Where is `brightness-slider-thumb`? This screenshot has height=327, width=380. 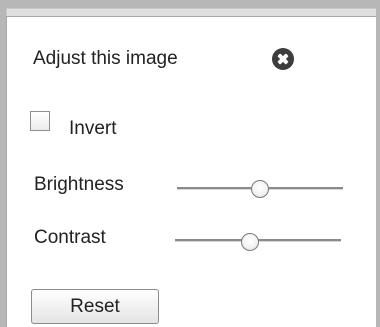
brightness-slider-thumb is located at coordinates (260, 189).